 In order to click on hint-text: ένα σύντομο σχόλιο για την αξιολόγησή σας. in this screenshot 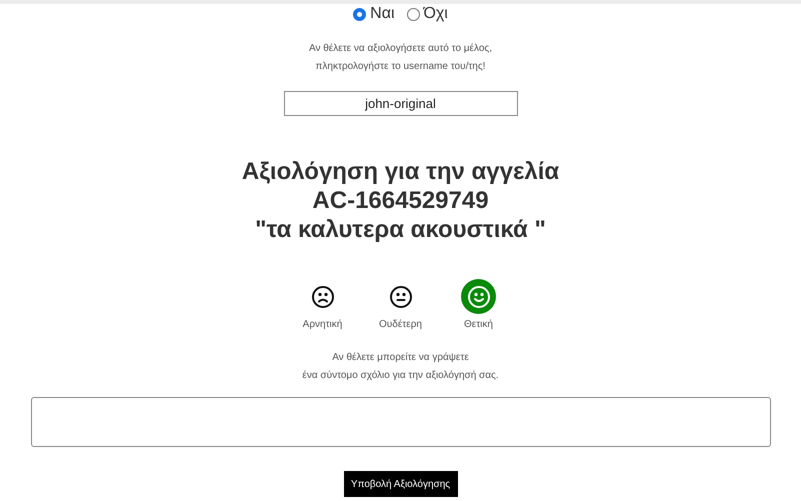, I will do `click(400, 376)`.